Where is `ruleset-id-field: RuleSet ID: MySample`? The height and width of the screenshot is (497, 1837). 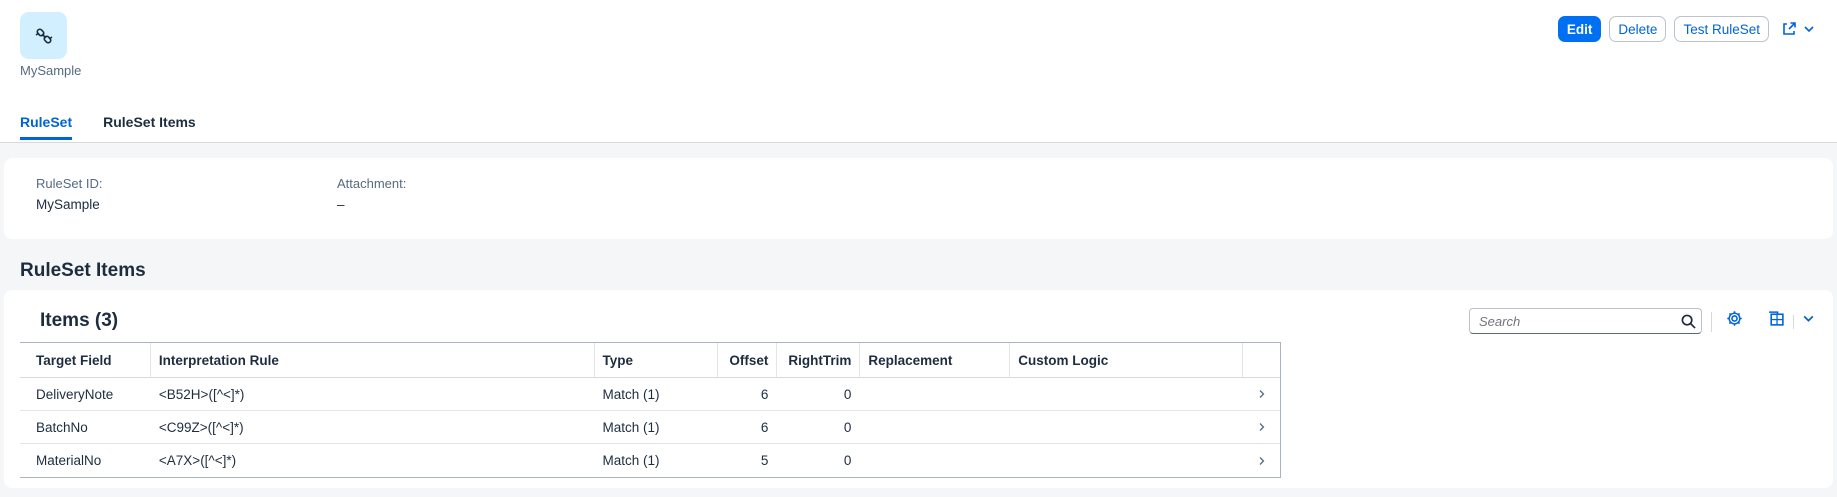
ruleset-id-field: RuleSet ID: MySample is located at coordinates (69, 194).